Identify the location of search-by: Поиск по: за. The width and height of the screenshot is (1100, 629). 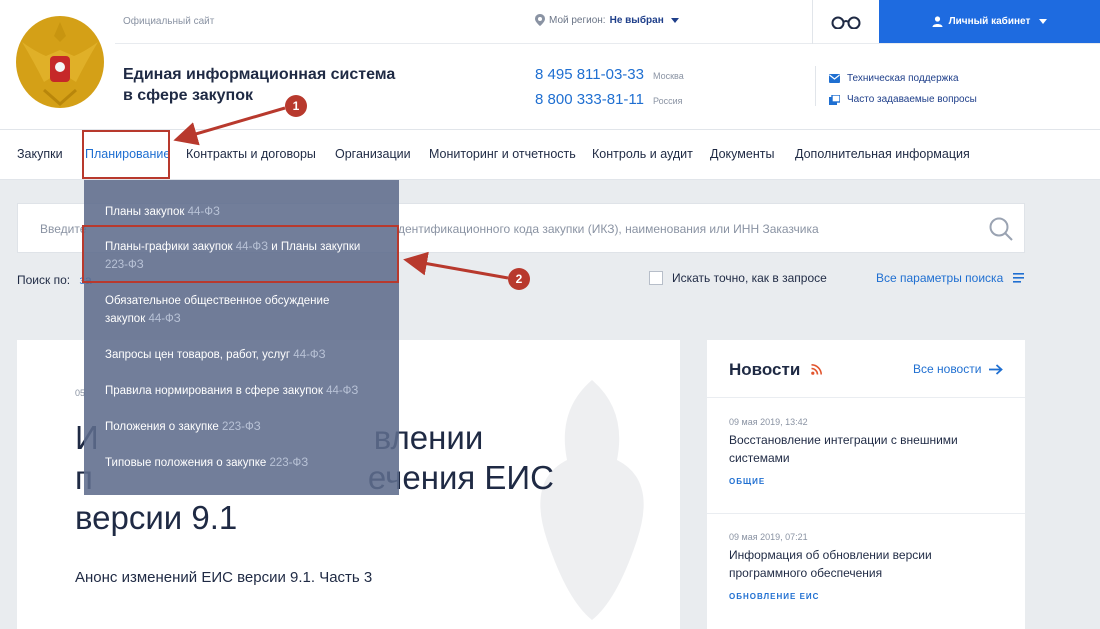
(54, 280).